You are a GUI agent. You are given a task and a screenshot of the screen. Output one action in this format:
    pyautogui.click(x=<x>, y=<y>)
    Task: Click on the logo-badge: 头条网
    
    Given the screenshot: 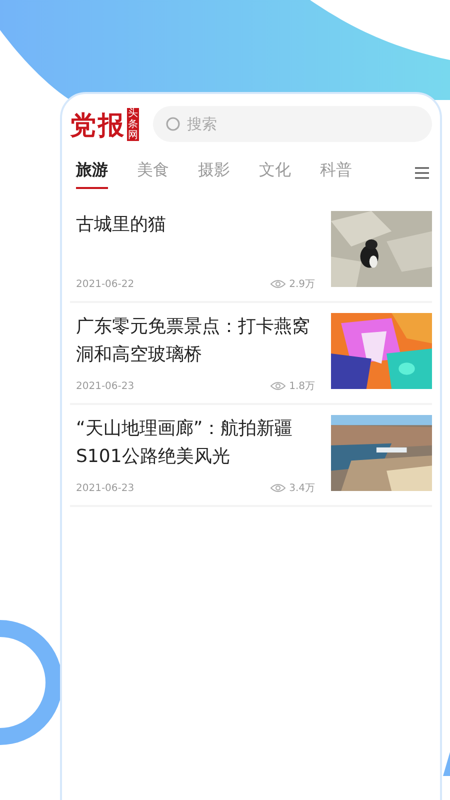 What is the action you would take?
    pyautogui.click(x=133, y=124)
    